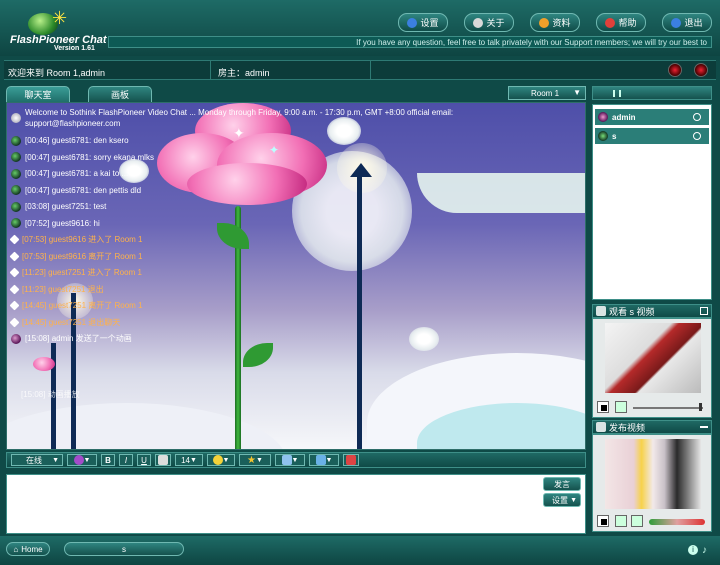  I want to click on minimize-icon, so click(704, 427).